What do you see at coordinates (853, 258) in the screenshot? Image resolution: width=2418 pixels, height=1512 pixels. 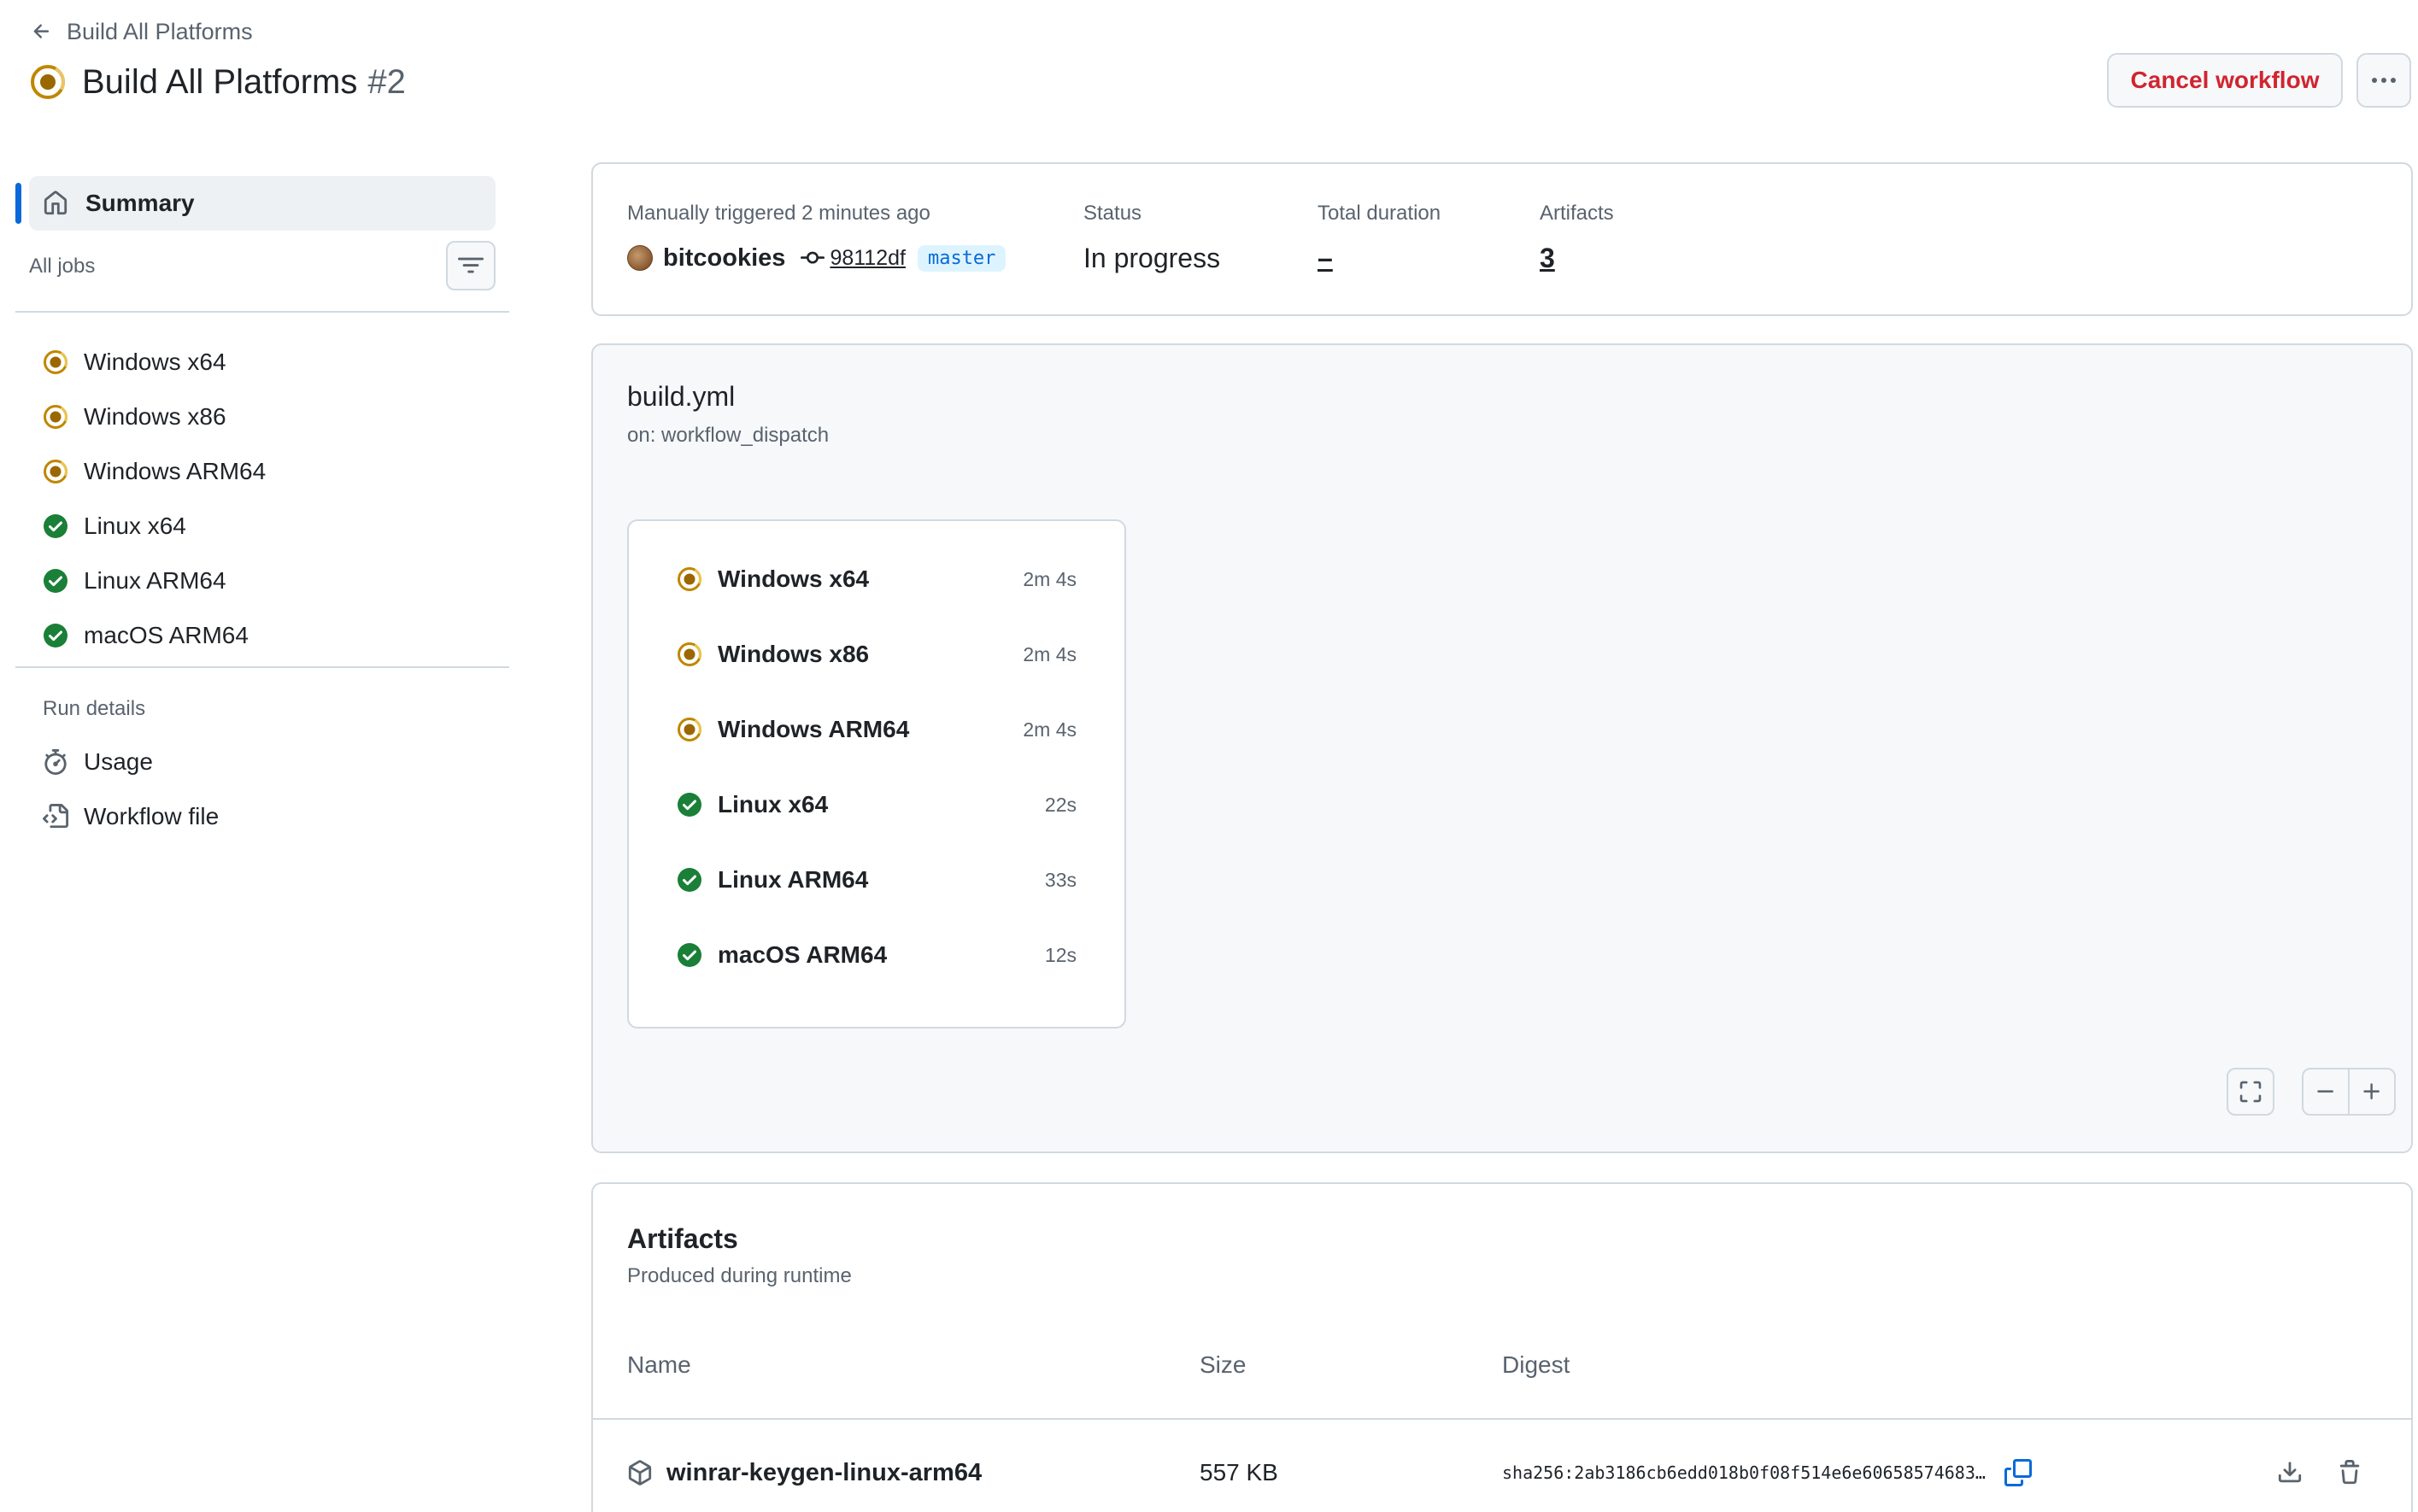 I see `commit-link: 98112df` at bounding box center [853, 258].